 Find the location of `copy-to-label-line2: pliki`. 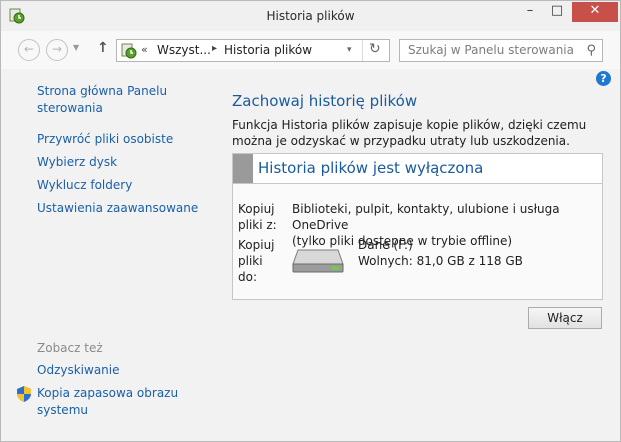

copy-to-label-line2: pliki is located at coordinates (250, 261).